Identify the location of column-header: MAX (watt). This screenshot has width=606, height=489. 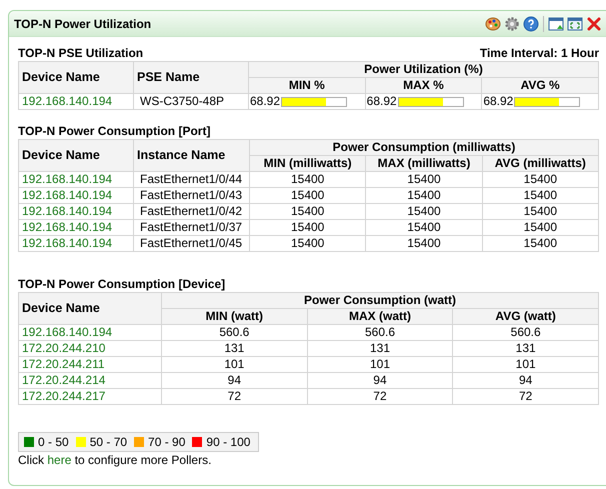
(380, 316).